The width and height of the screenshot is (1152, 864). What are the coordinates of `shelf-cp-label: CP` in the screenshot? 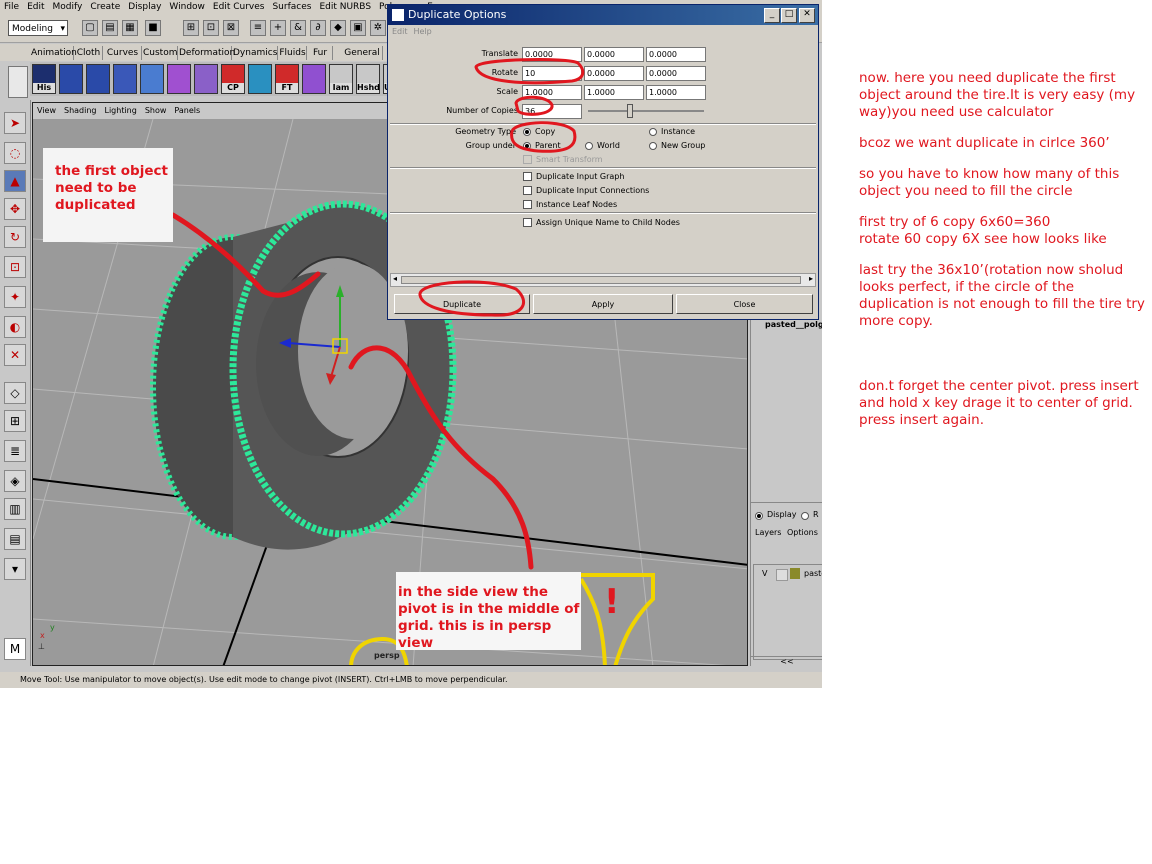 It's located at (233, 88).